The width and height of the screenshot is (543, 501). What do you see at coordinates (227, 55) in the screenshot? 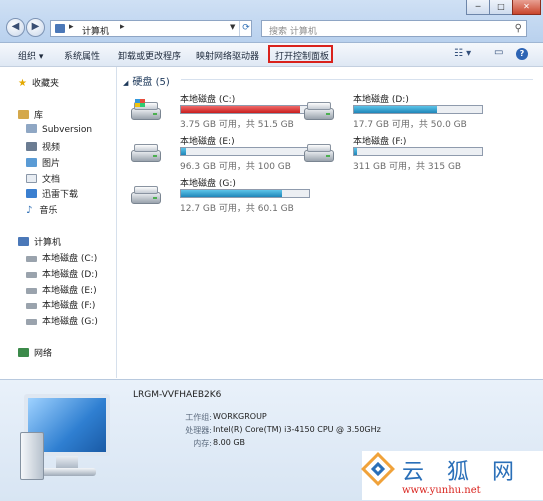
I see `map-network-drive-button: 映射网络驱动器` at bounding box center [227, 55].